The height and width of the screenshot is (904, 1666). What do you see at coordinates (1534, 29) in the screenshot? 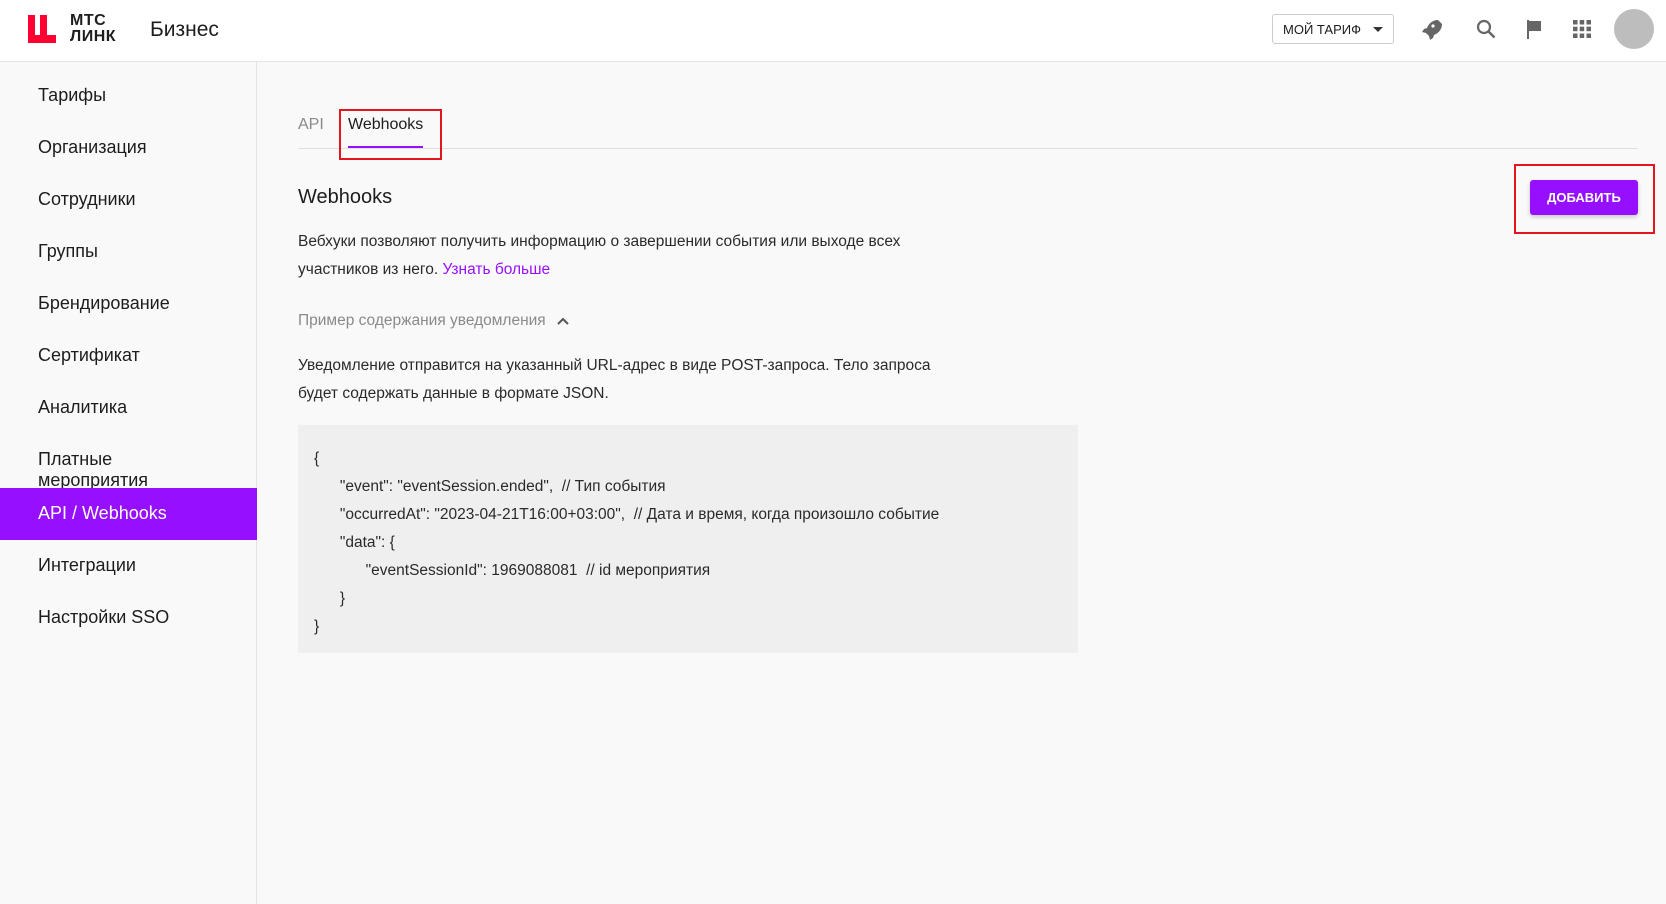
I see `flag-icon` at bounding box center [1534, 29].